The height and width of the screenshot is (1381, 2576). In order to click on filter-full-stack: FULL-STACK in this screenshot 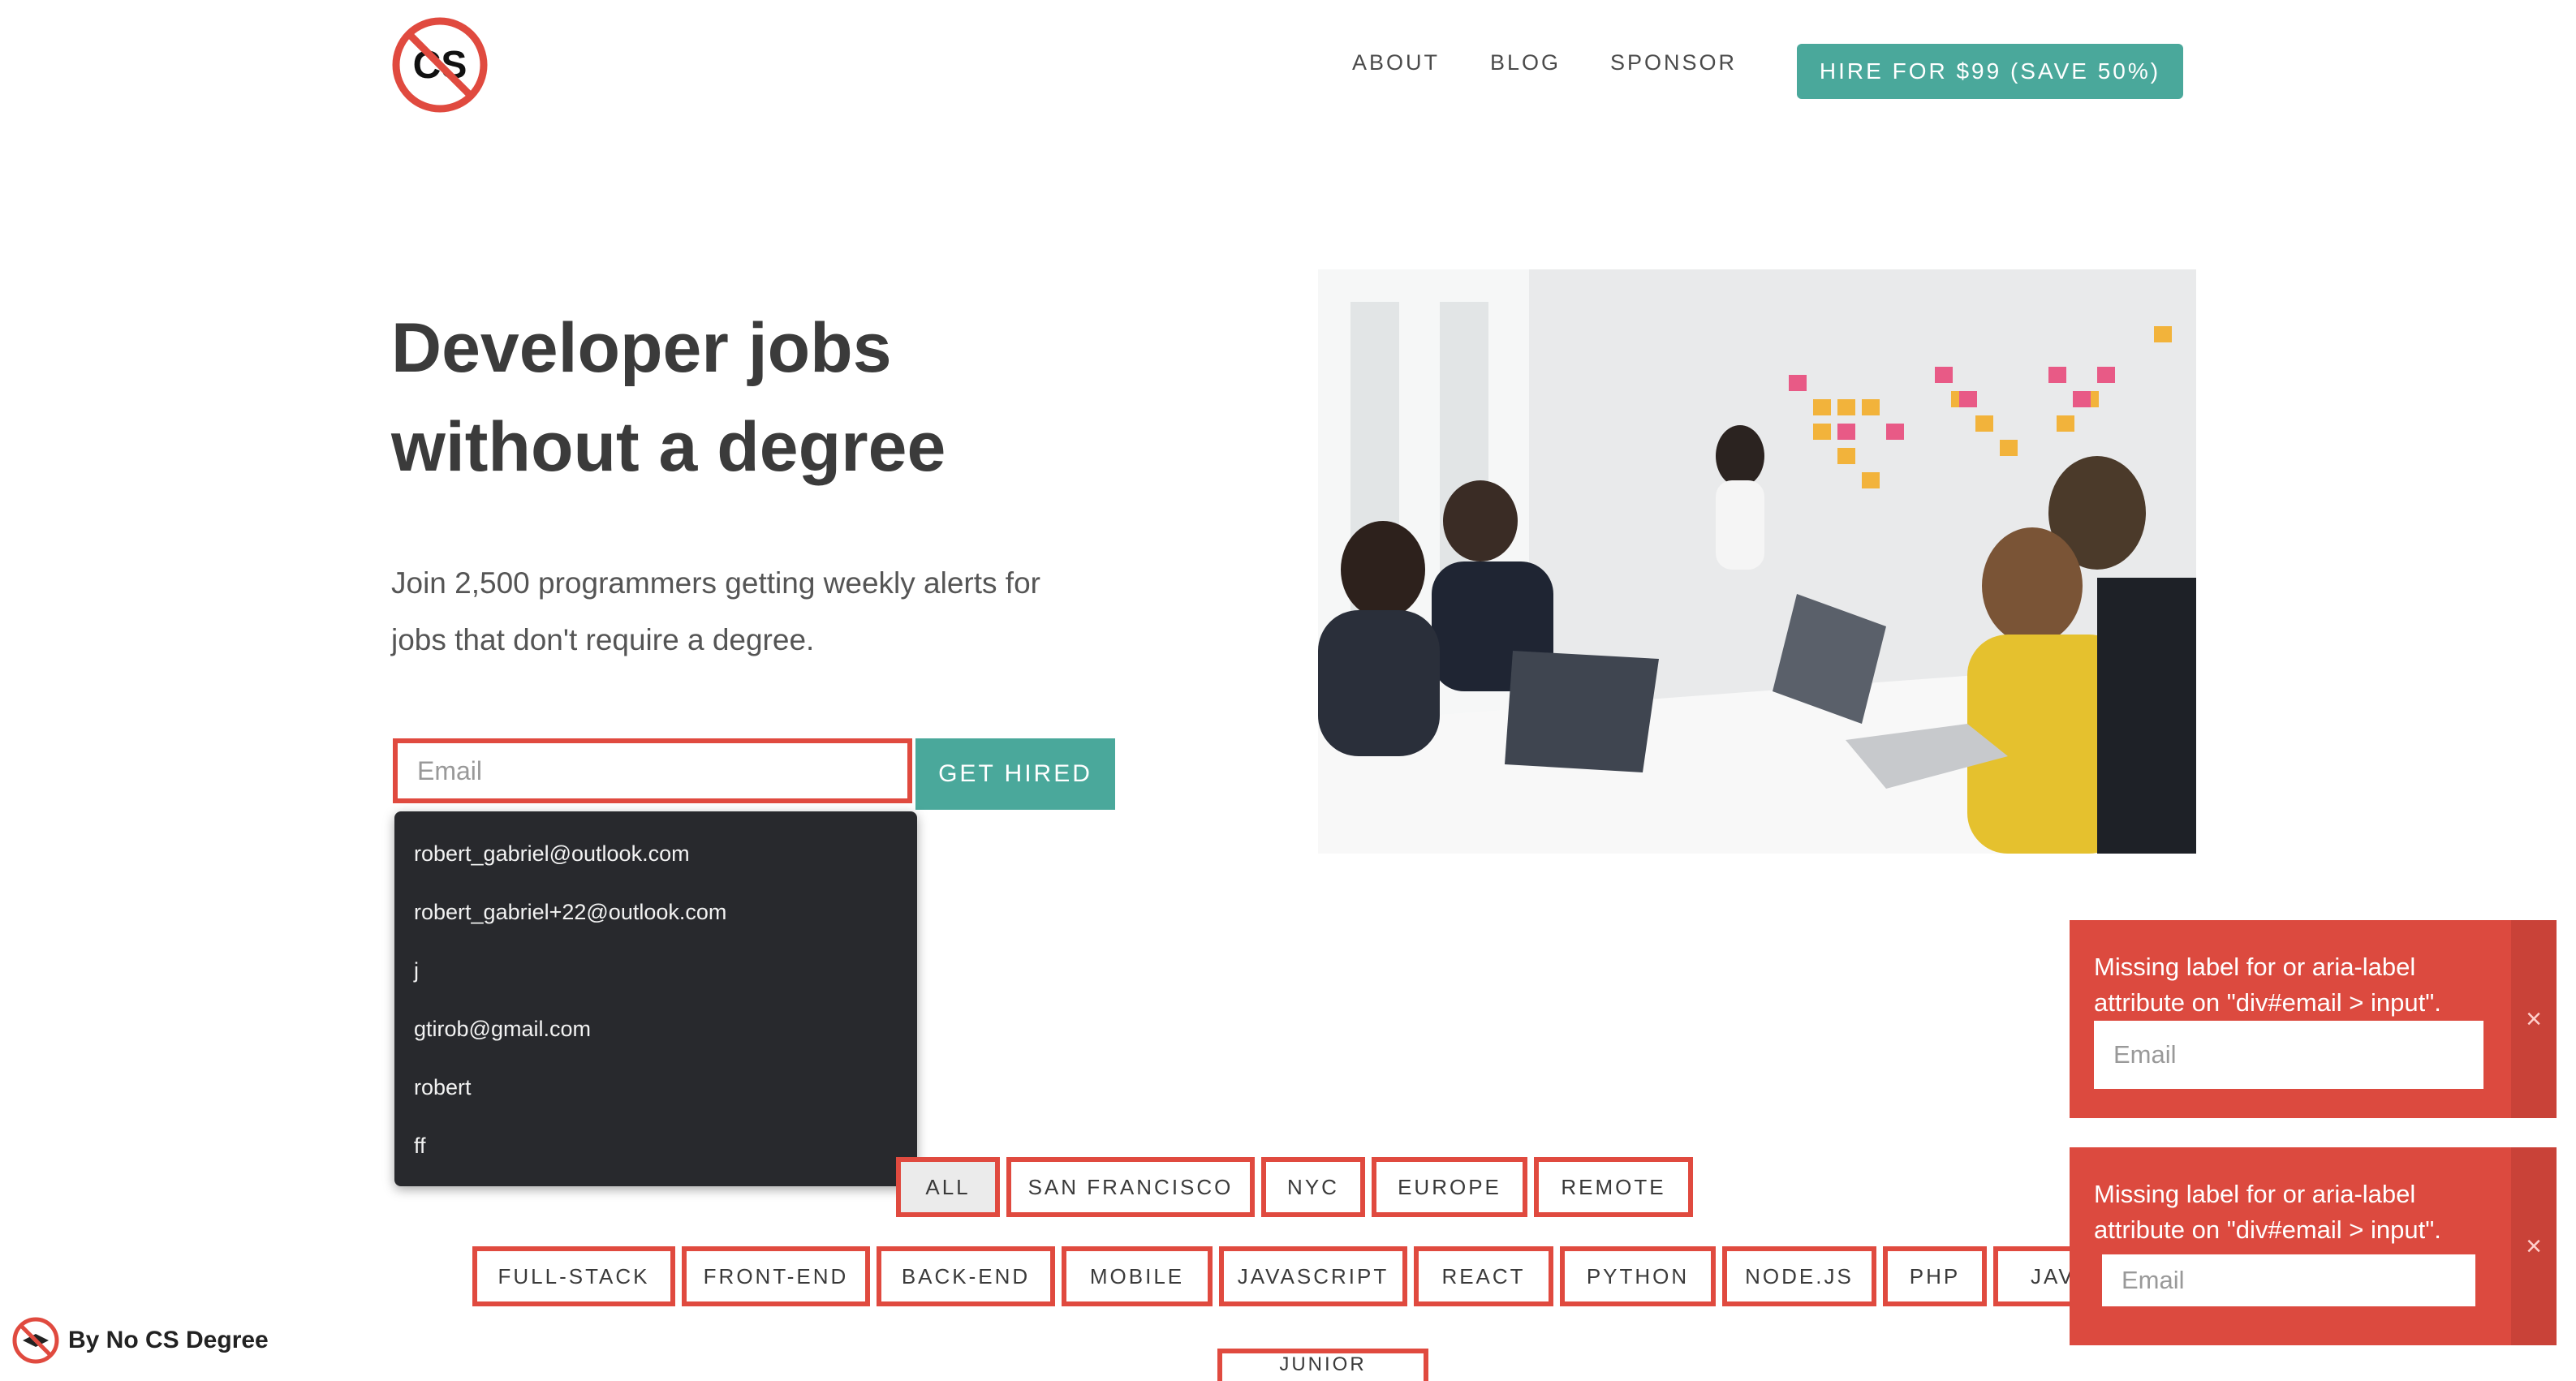, I will do `click(573, 1276)`.